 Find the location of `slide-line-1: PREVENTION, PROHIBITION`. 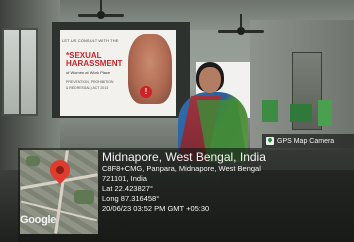

slide-line-1: PREVENTION, PROHIBITION is located at coordinates (90, 82).